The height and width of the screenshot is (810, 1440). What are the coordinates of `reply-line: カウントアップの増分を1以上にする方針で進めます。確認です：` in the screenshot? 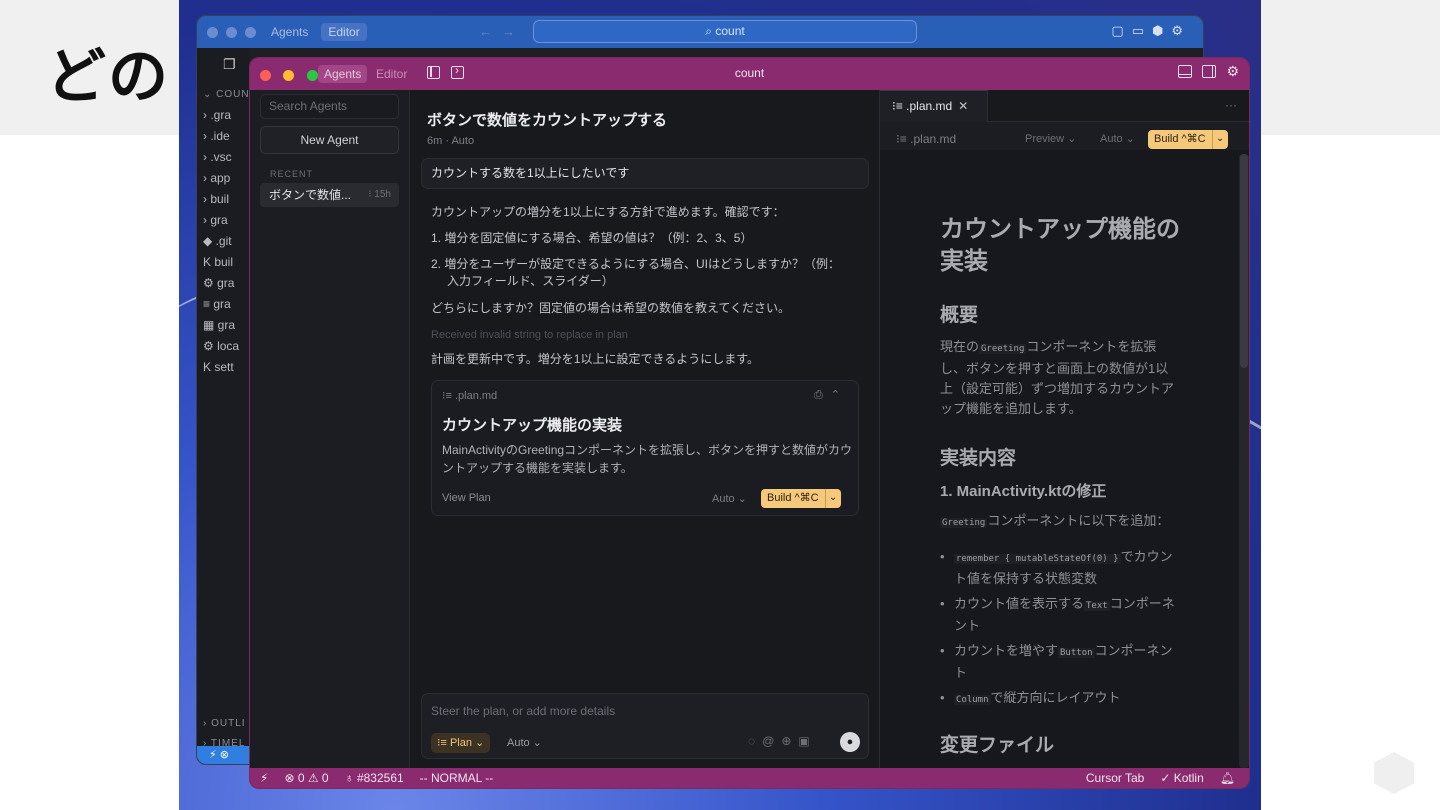 It's located at (608, 212).